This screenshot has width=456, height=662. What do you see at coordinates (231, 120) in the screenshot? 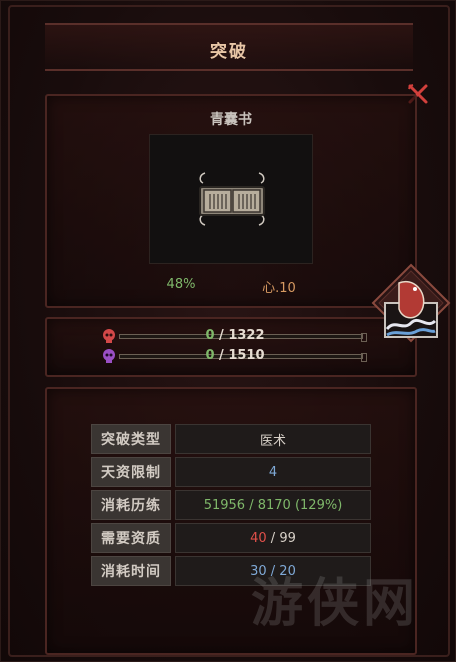
I see `book-name: 青囊书` at bounding box center [231, 120].